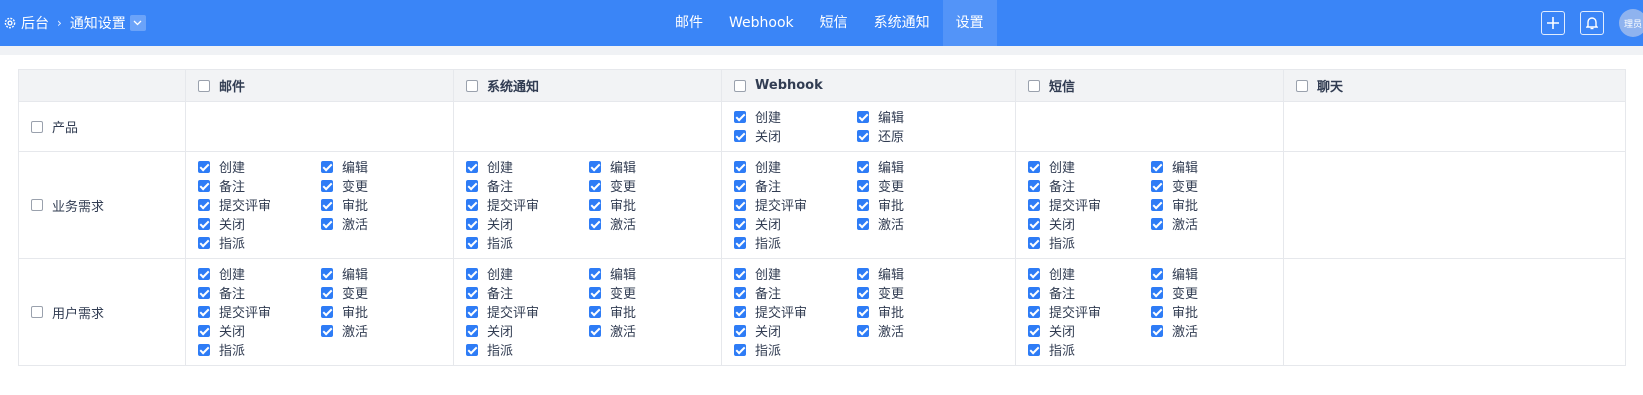 This screenshot has height=395, width=1643. Describe the element at coordinates (10, 23) in the screenshot. I see `gear-icon` at that location.